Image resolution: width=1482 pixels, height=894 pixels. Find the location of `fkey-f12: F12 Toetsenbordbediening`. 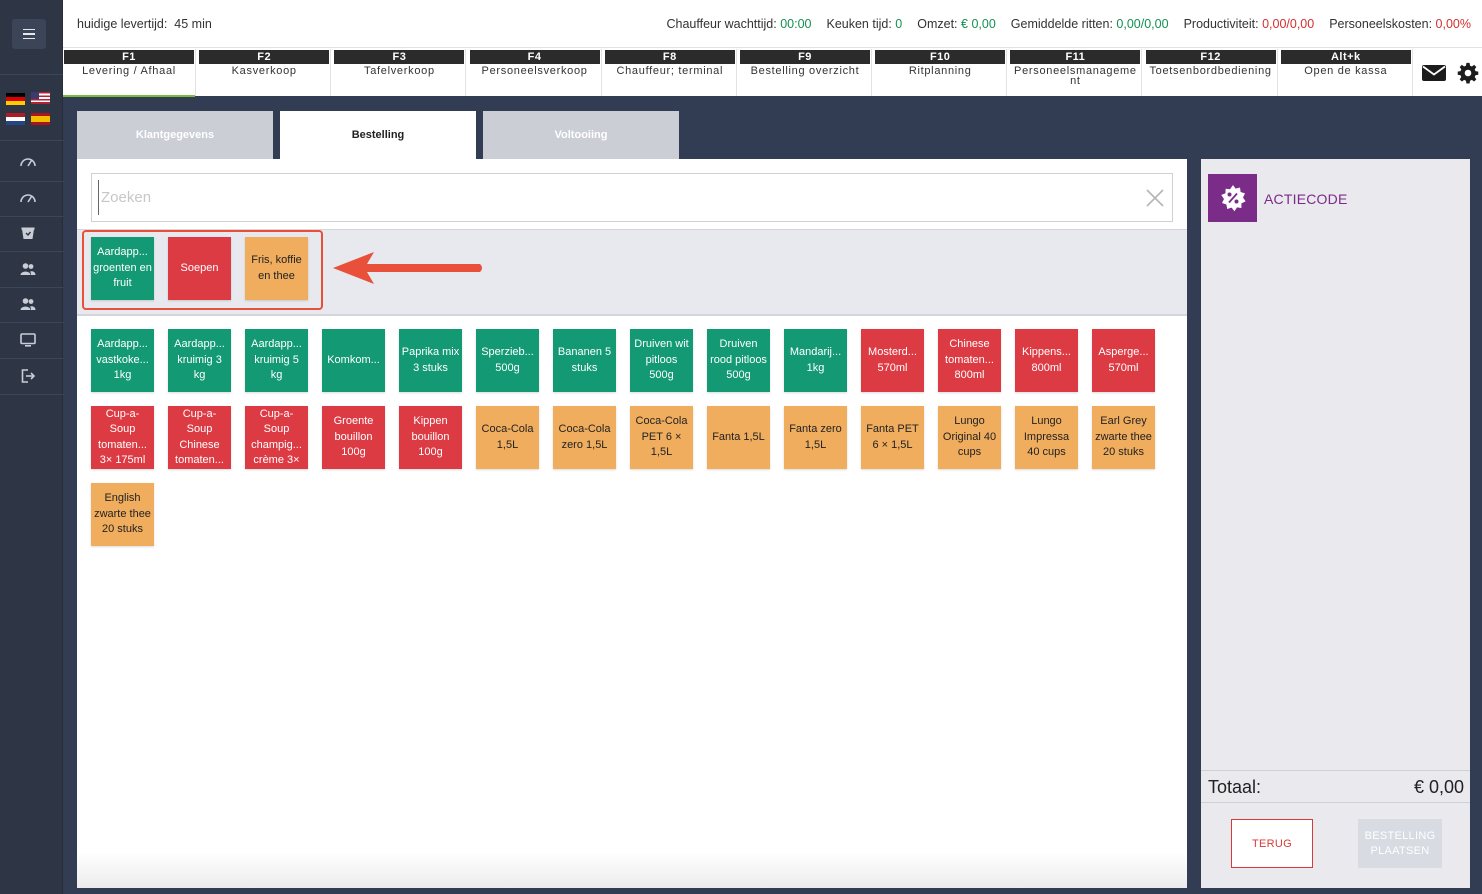

fkey-f12: F12 Toetsenbordbediening is located at coordinates (1211, 72).